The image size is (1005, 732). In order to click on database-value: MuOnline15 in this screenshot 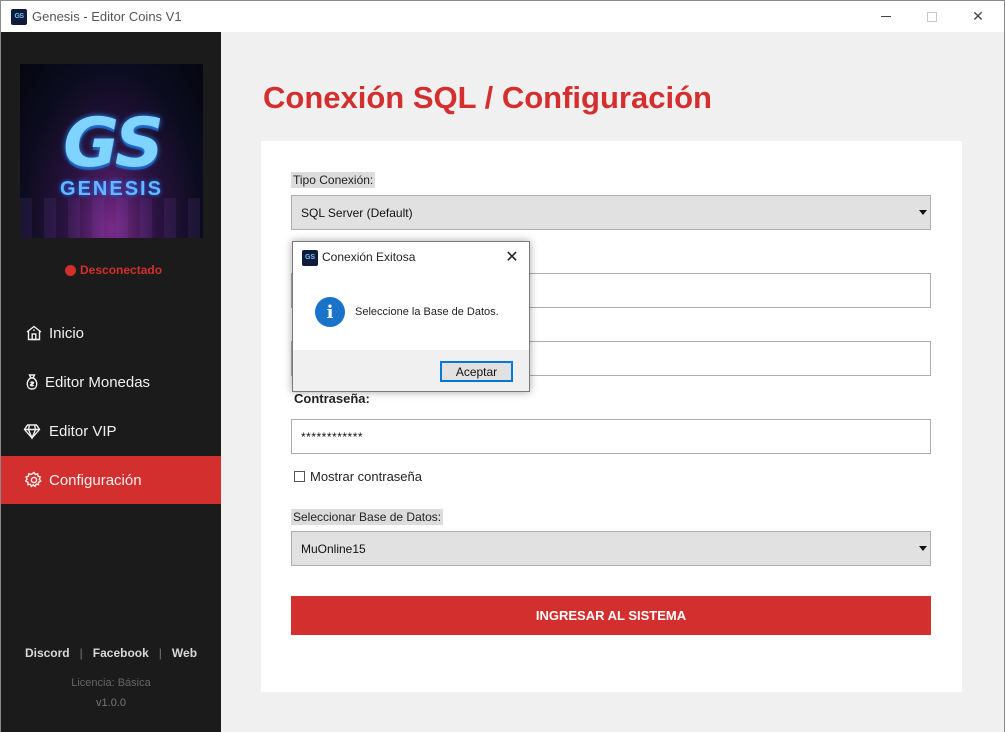, I will do `click(333, 548)`.